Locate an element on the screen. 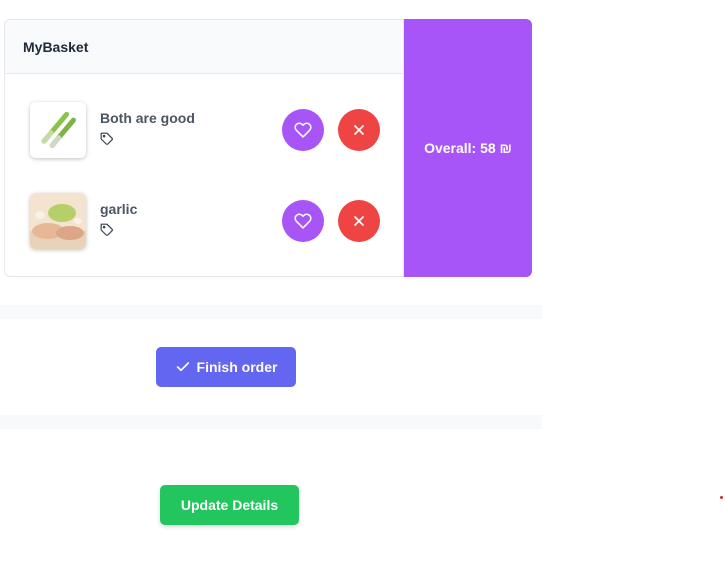 This screenshot has height=585, width=725. update-details-button: Update Details is located at coordinates (229, 505).